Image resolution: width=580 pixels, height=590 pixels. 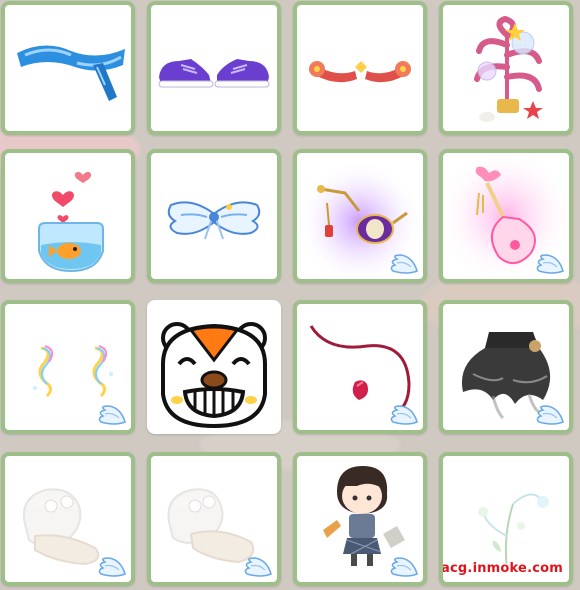 What do you see at coordinates (506, 519) in the screenshot?
I see `item-card-faded-green-spray: acg.inmoke.com` at bounding box center [506, 519].